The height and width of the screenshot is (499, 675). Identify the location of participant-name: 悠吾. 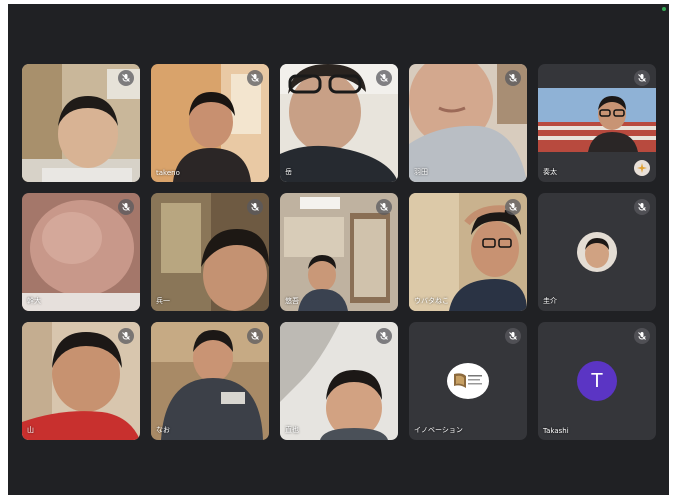
(292, 301).